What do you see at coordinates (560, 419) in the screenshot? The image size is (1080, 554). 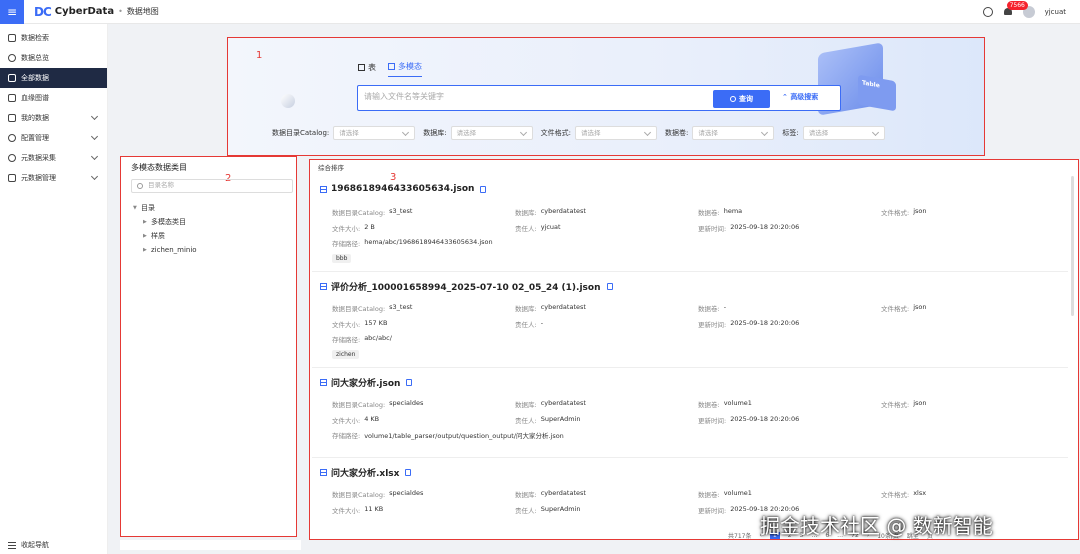 I see `meta-value: SuperAdmin` at bounding box center [560, 419].